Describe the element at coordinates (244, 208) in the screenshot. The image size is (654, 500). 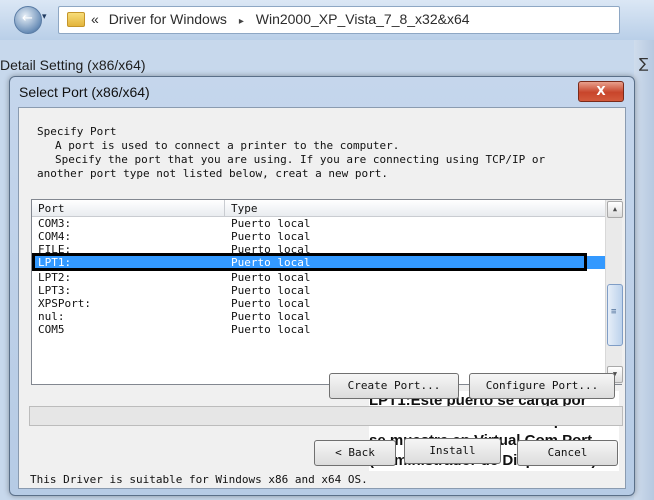
I see `column-header-type: Type` at that location.